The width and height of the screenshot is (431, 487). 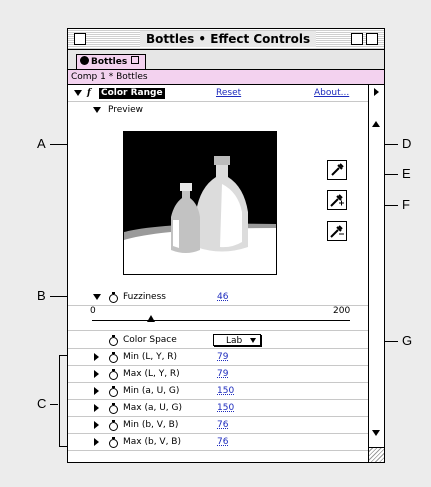 I want to click on param-row: Max (b, V, B) 76, so click(x=218, y=442).